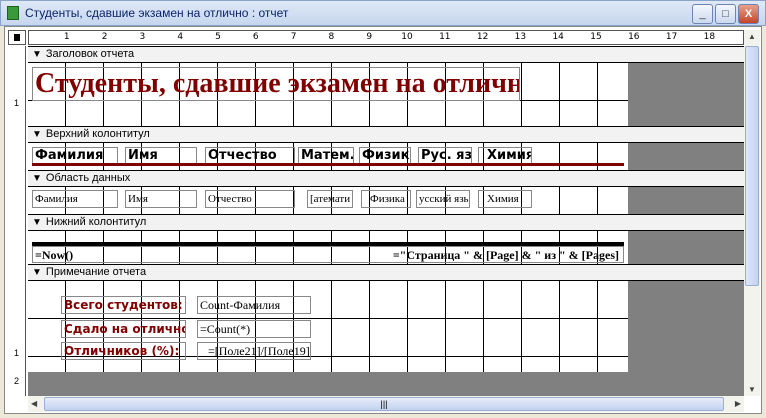  I want to click on section-label: Область данных, so click(88, 178).